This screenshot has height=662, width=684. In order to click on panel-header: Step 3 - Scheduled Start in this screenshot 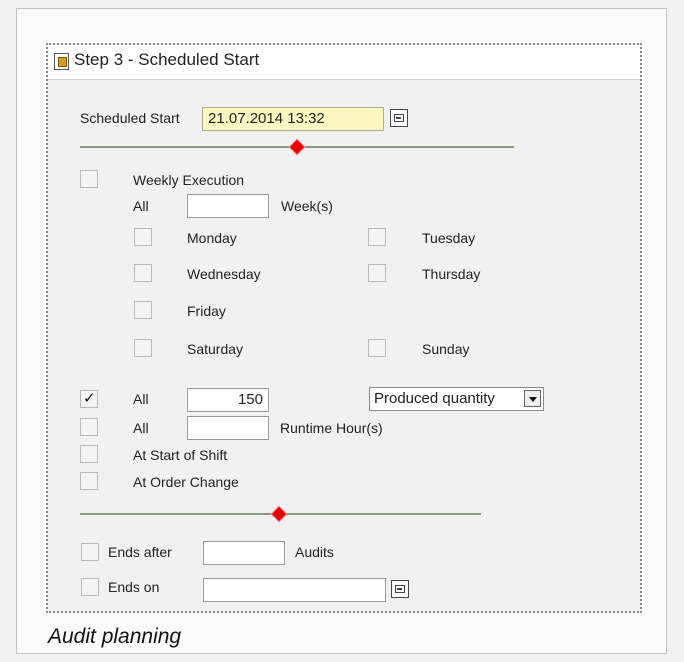, I will do `click(344, 62)`.